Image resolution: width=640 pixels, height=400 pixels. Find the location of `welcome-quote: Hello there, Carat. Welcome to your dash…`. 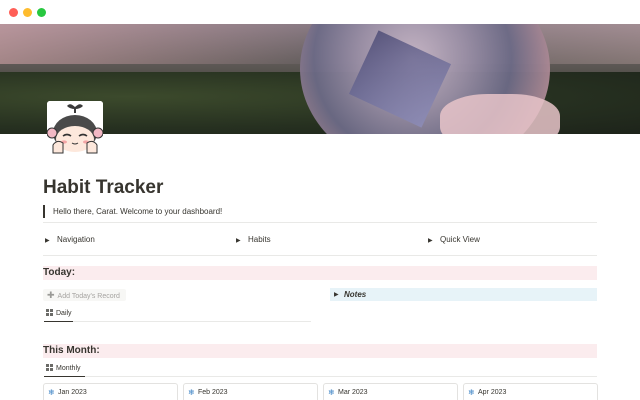

welcome-quote: Hello there, Carat. Welcome to your dash… is located at coordinates (132, 211).